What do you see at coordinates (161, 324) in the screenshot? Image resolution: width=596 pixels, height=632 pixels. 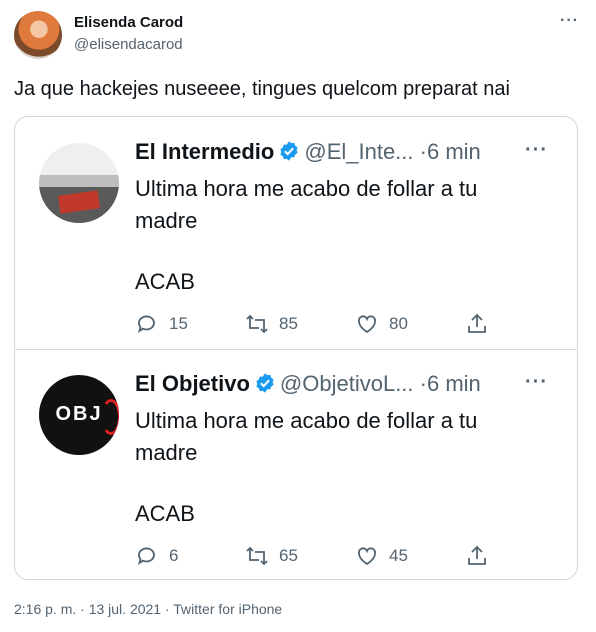 I see `reply-button: 15` at bounding box center [161, 324].